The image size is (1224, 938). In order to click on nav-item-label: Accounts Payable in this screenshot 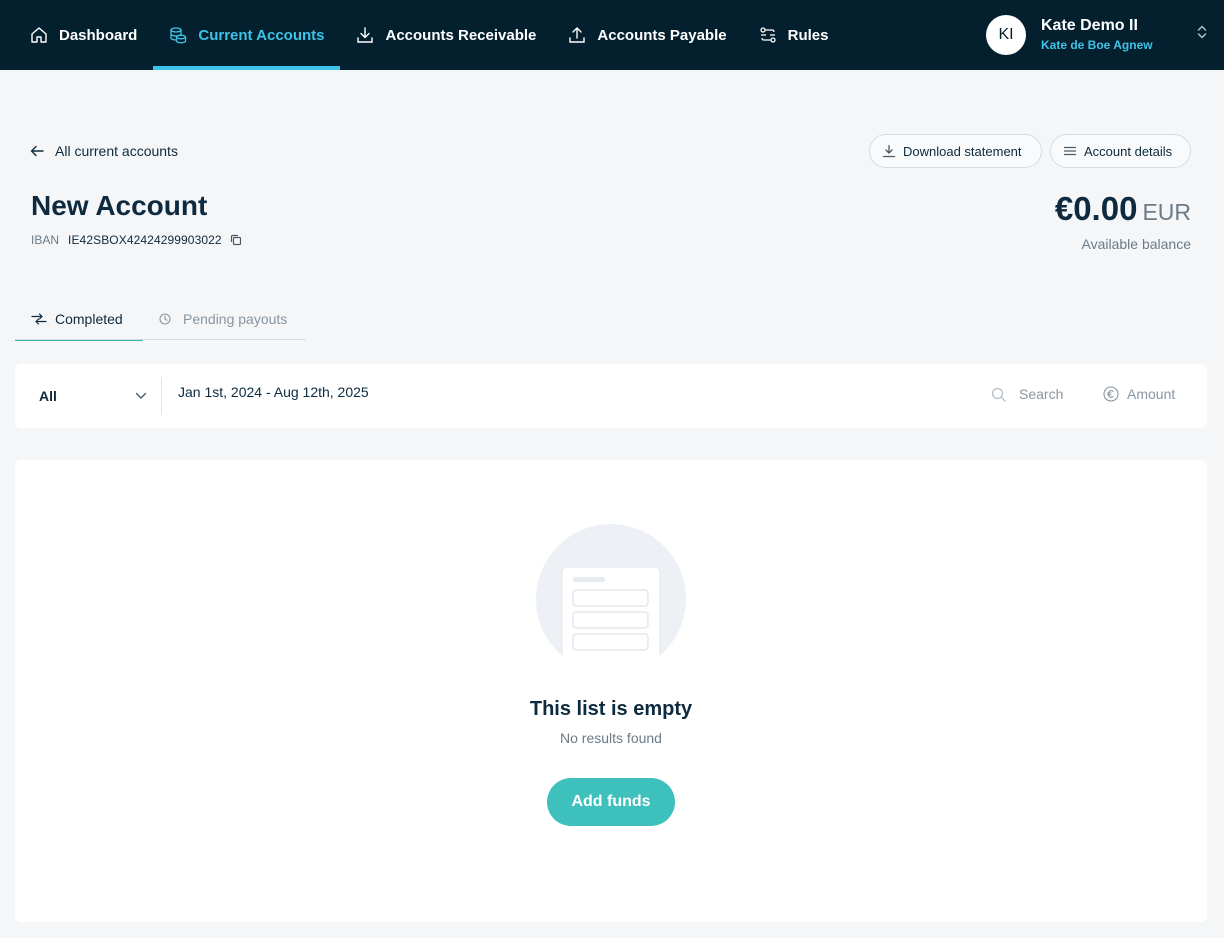, I will do `click(662, 35)`.